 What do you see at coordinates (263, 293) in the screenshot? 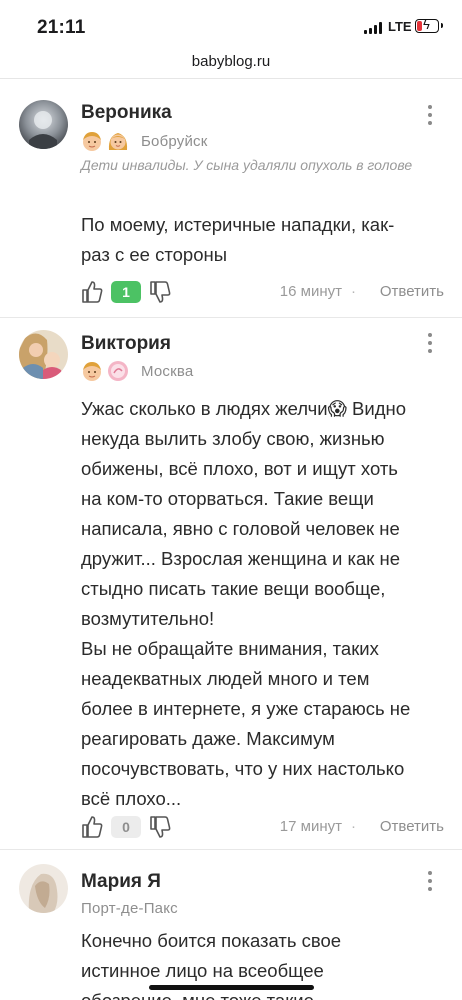
I see `comment-actions: 1 16 минут · Ответить` at bounding box center [263, 293].